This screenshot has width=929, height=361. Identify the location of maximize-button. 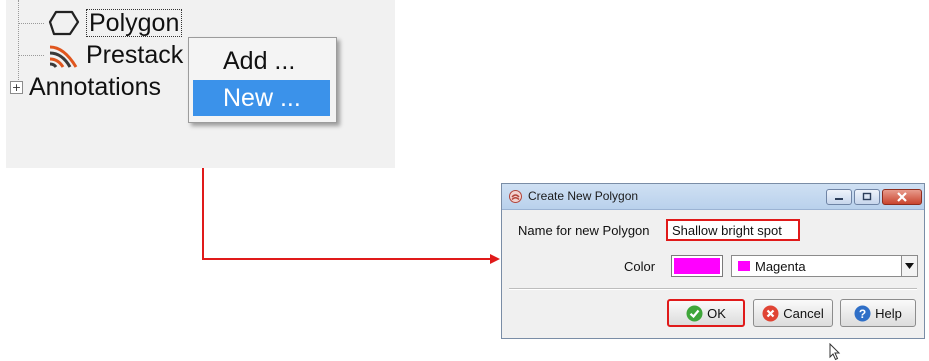
(867, 197).